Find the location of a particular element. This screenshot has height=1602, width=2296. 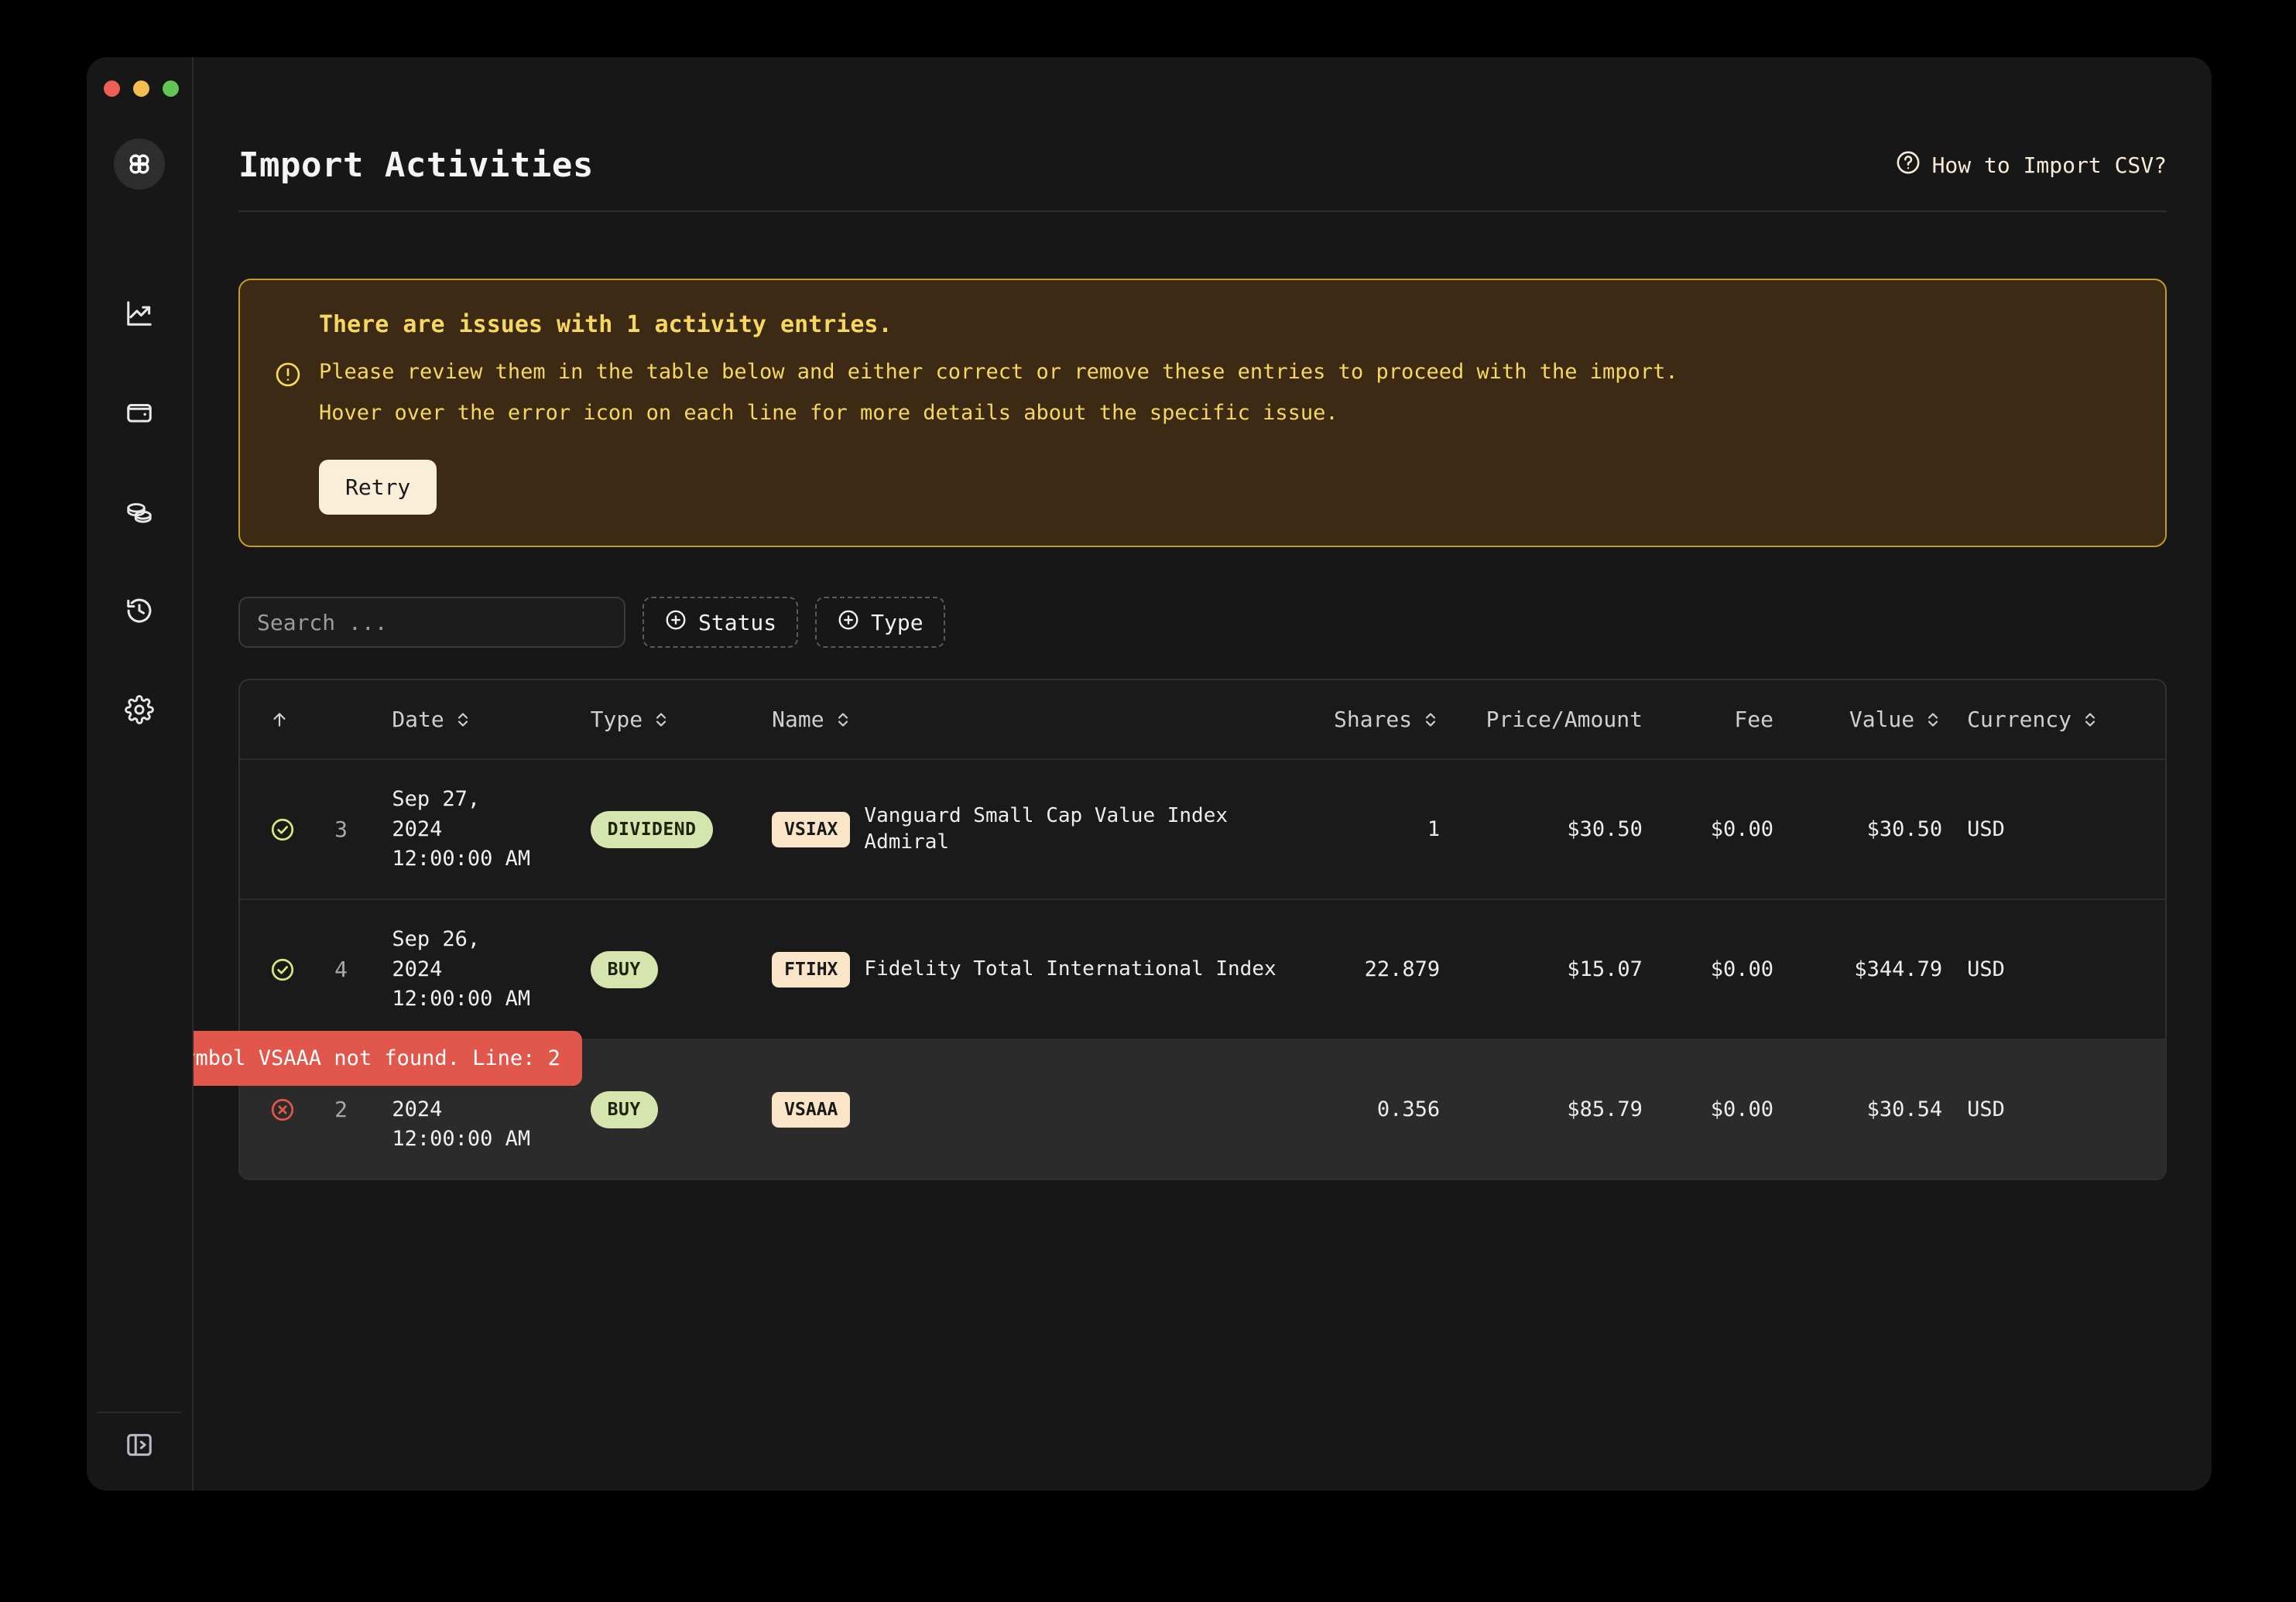

row-value: $30.50 is located at coordinates (1879, 830).